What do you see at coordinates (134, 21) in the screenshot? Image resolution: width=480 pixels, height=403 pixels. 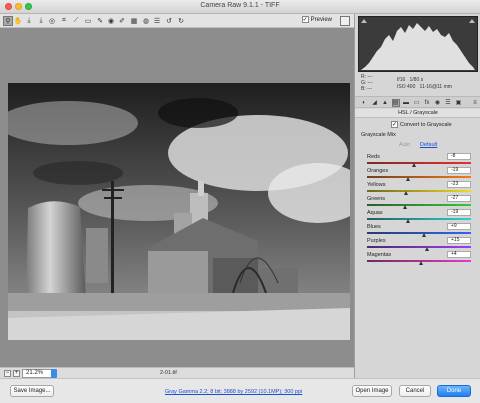 I see `graduated-filter-tool-icon: ▦` at bounding box center [134, 21].